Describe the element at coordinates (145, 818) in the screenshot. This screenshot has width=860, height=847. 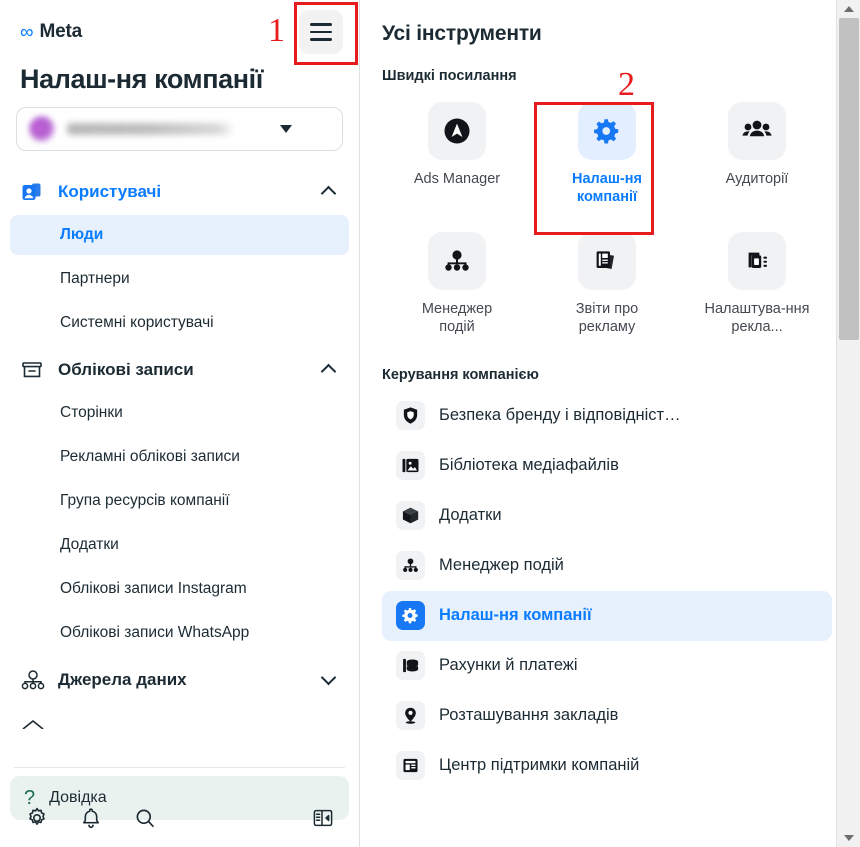
I see `search-icon` at that location.